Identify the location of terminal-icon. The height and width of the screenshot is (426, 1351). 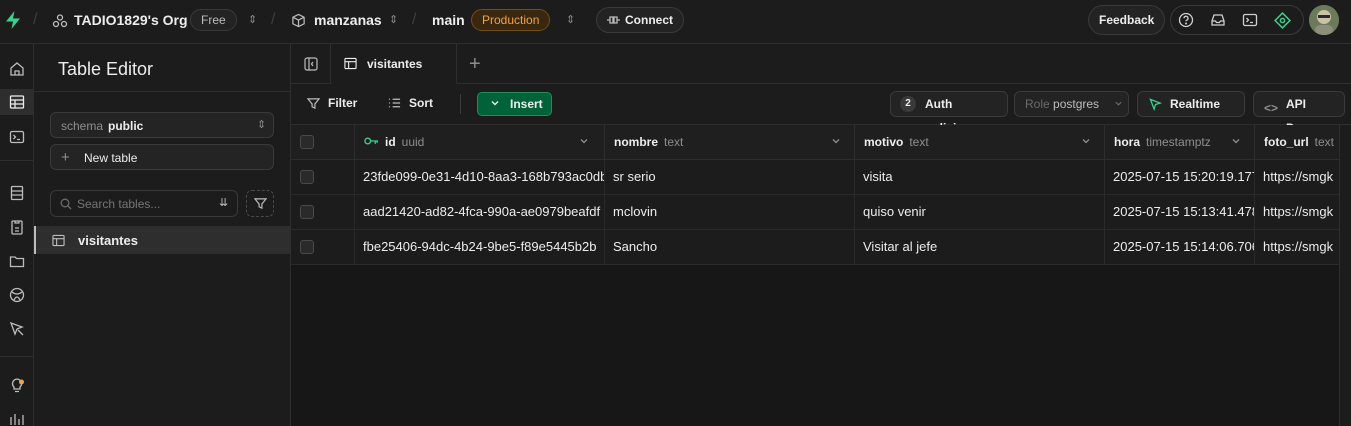
(1250, 20).